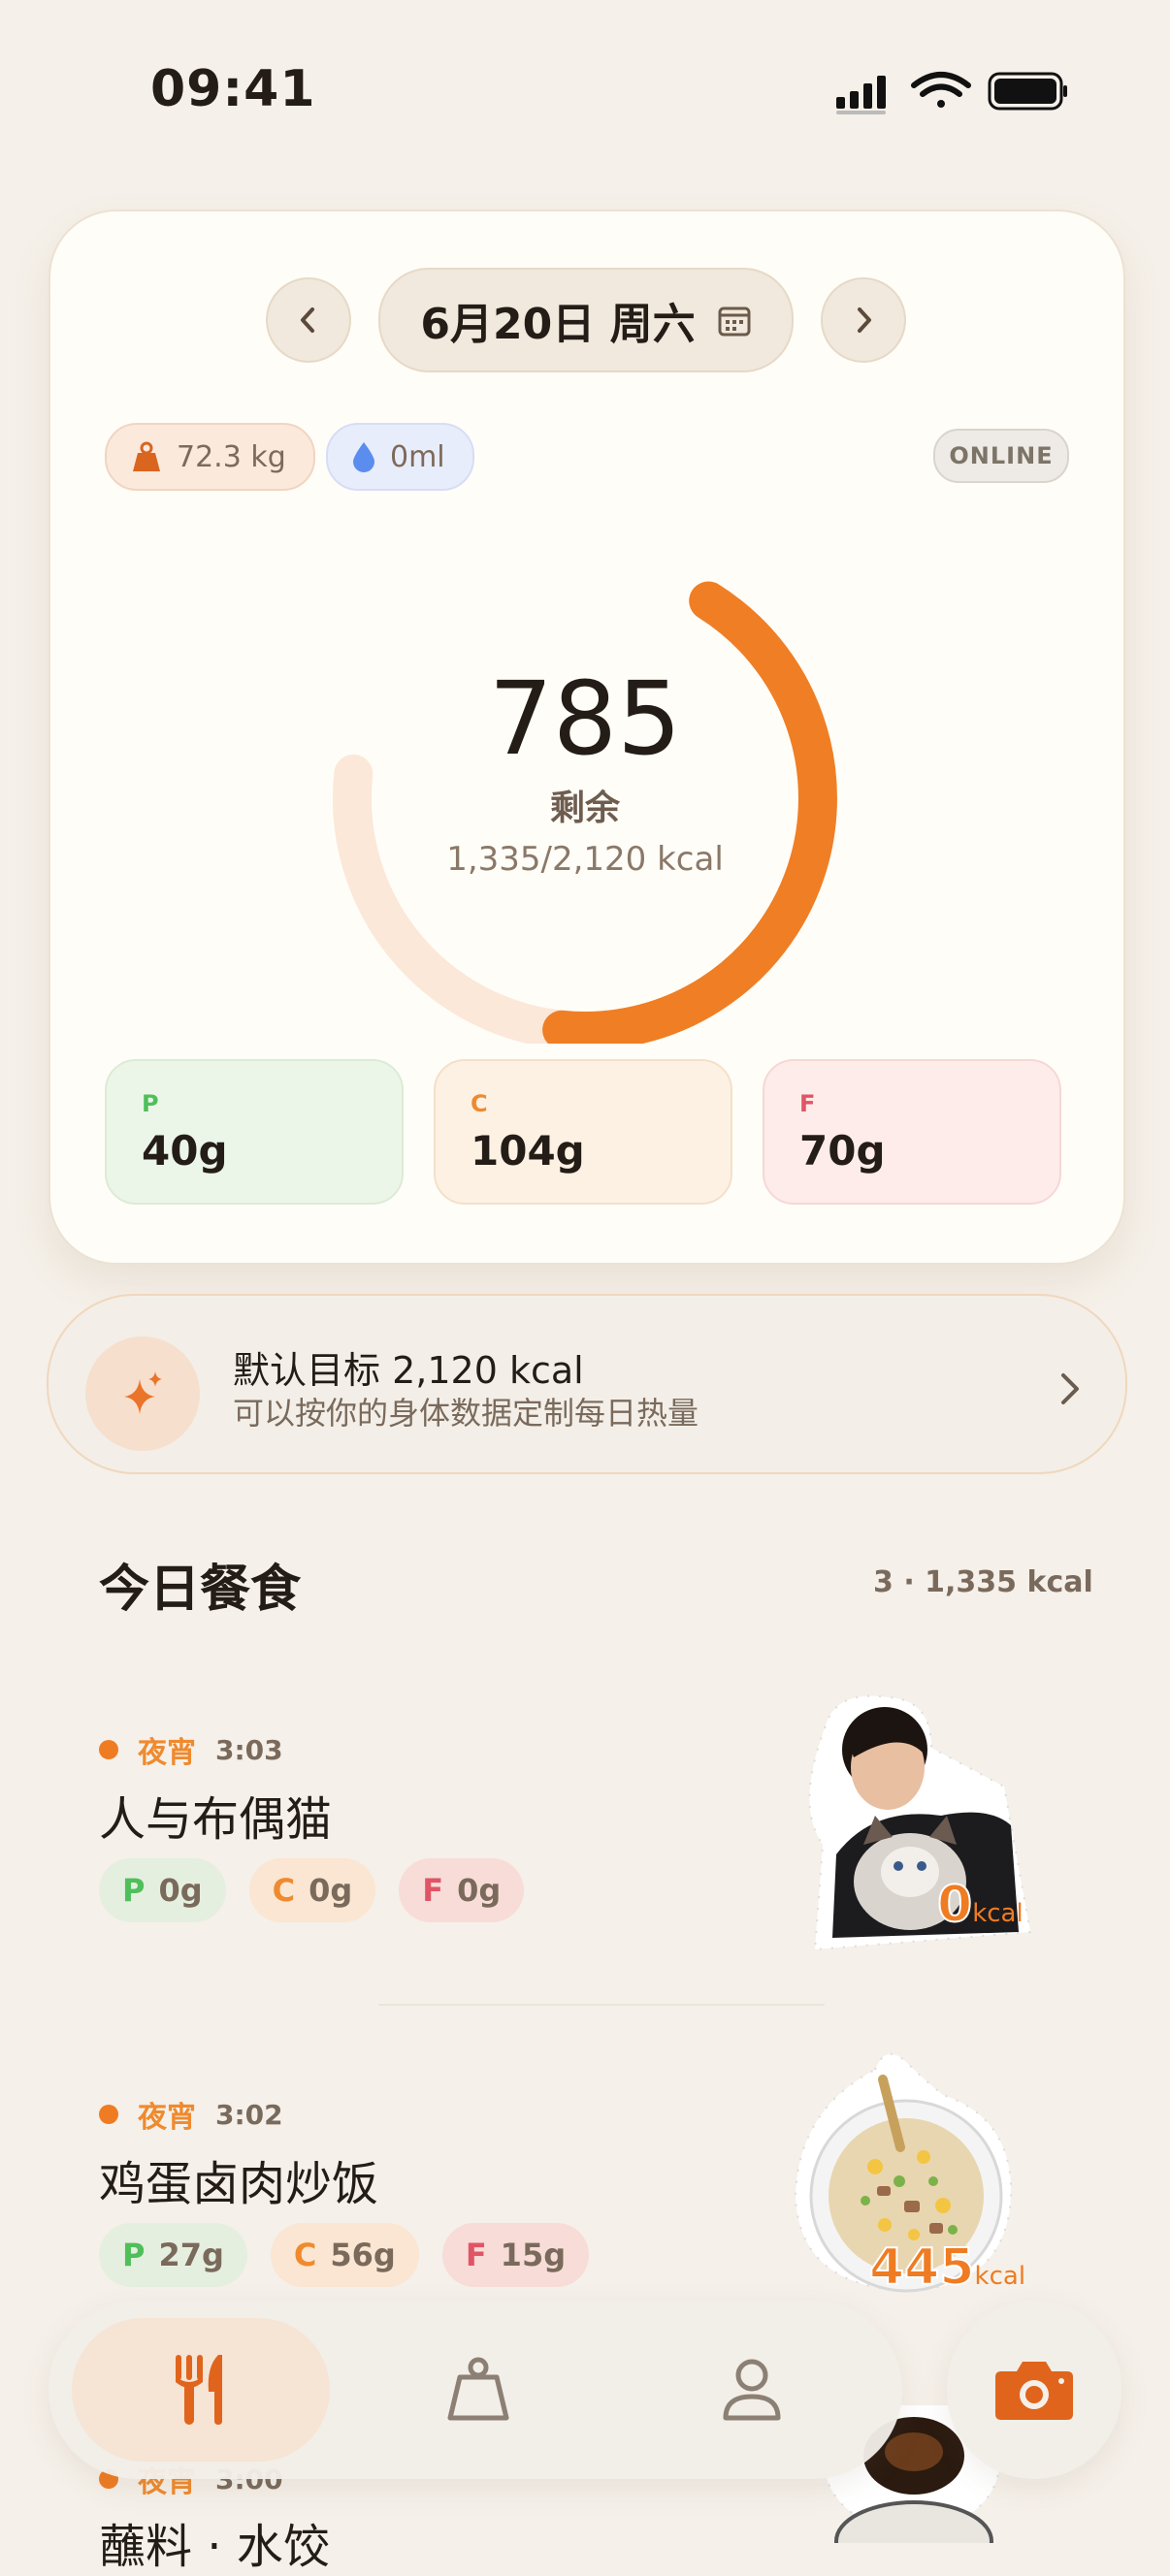  Describe the element at coordinates (408, 1370) in the screenshot. I see `goal-title: 默认目标 2,120 kcal` at that location.